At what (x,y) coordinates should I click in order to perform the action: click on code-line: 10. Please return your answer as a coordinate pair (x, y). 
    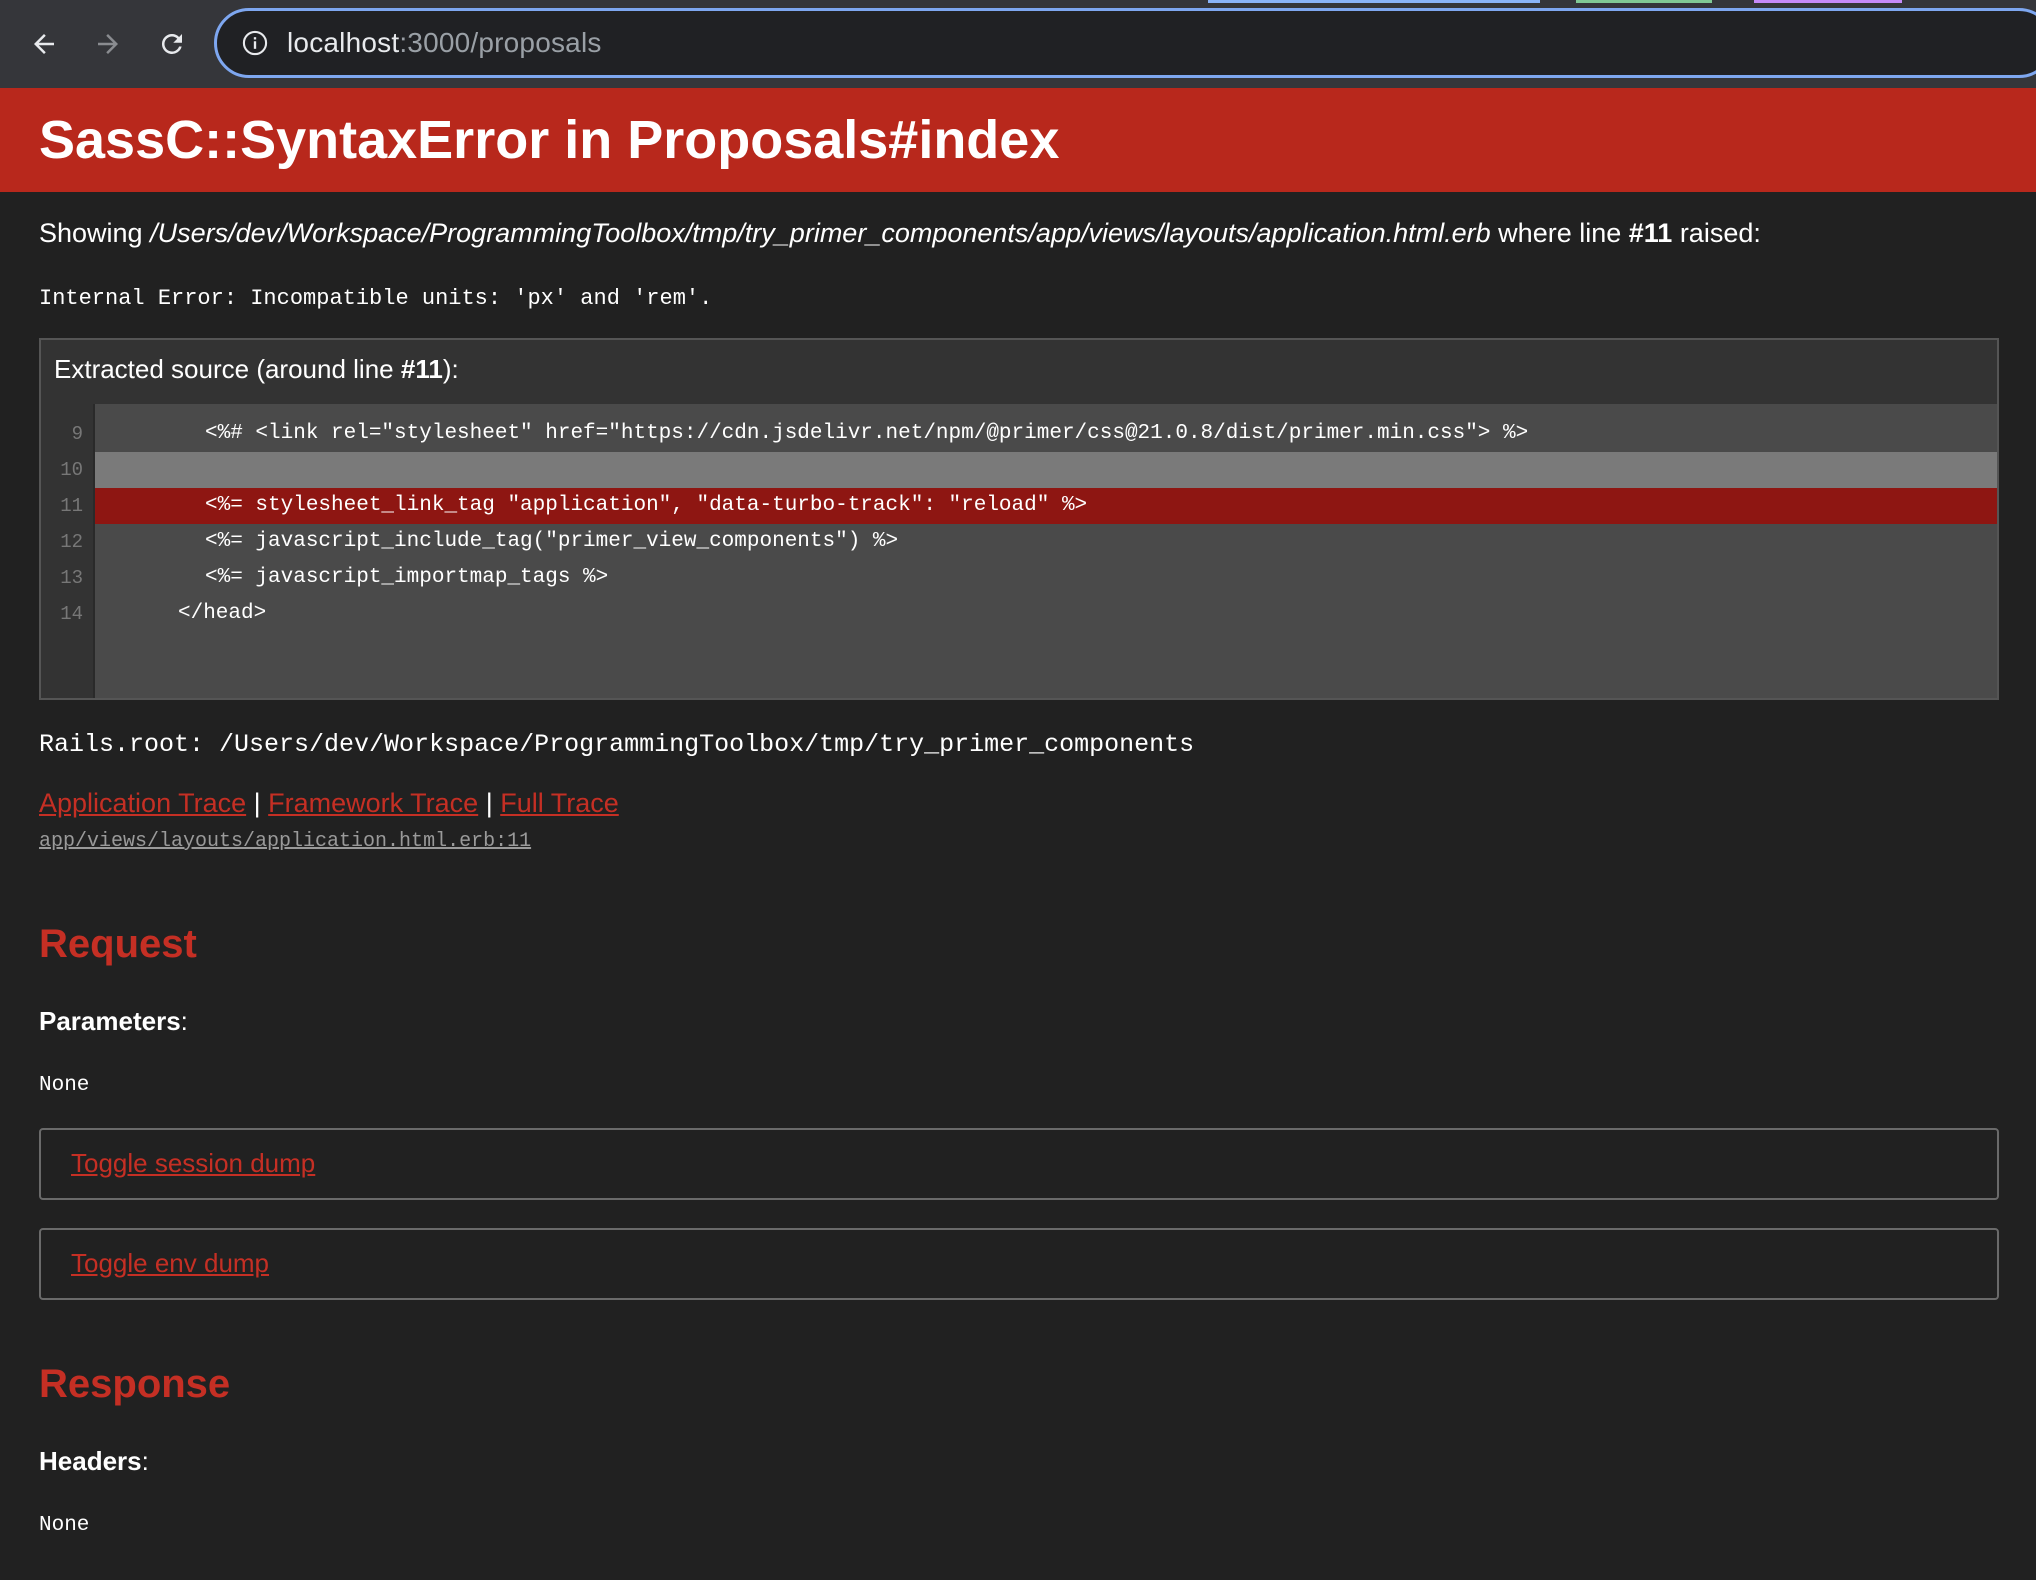
    Looking at the image, I should click on (1019, 470).